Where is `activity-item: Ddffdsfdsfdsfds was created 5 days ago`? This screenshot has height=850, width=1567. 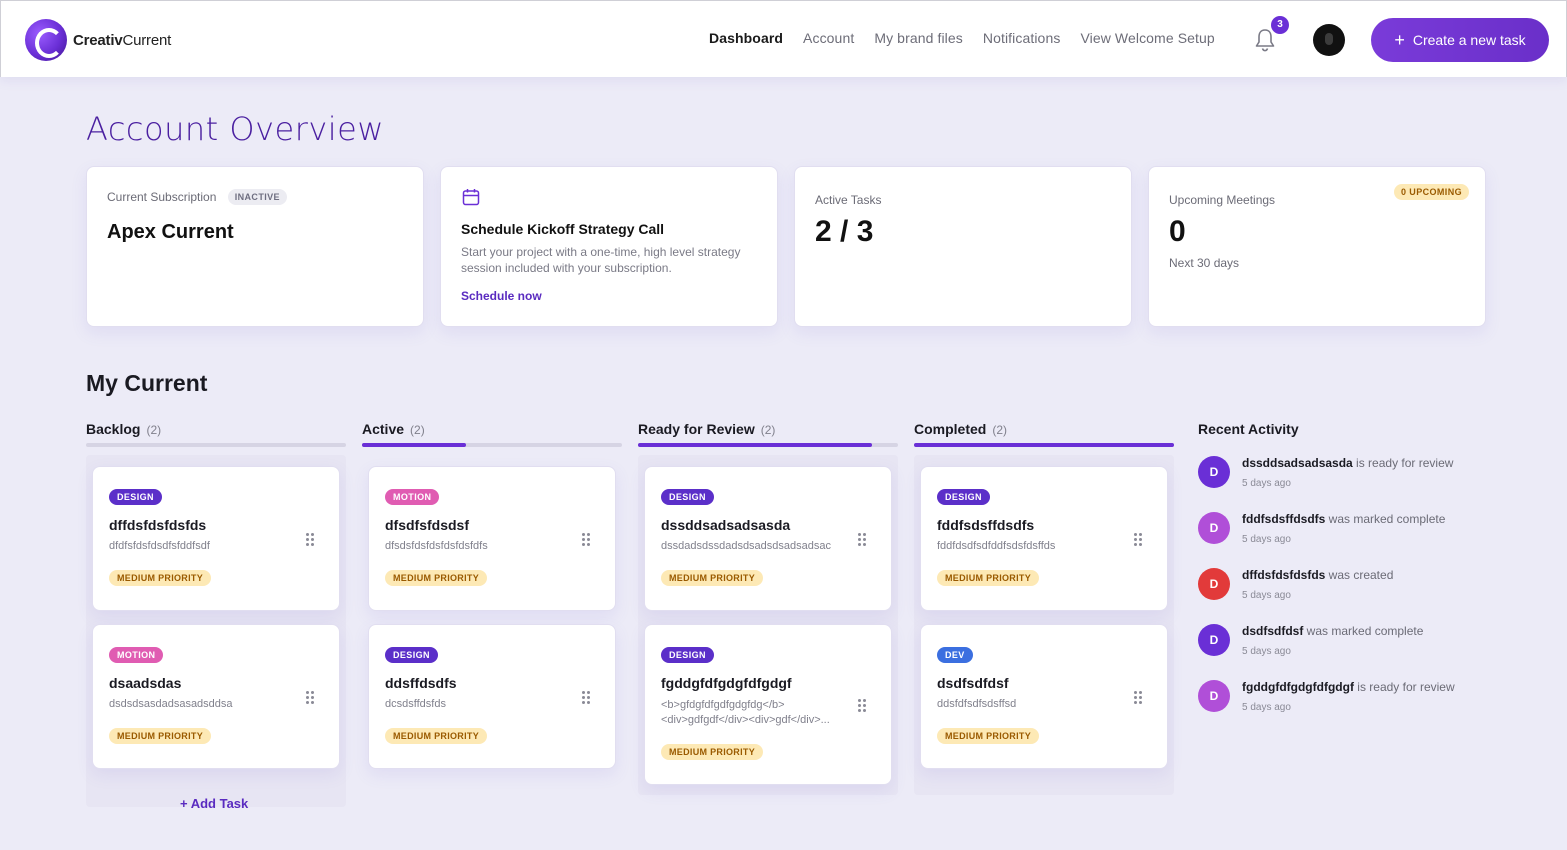 activity-item: Ddffdsfdsfdsfds was created 5 days ago is located at coordinates (1363, 592).